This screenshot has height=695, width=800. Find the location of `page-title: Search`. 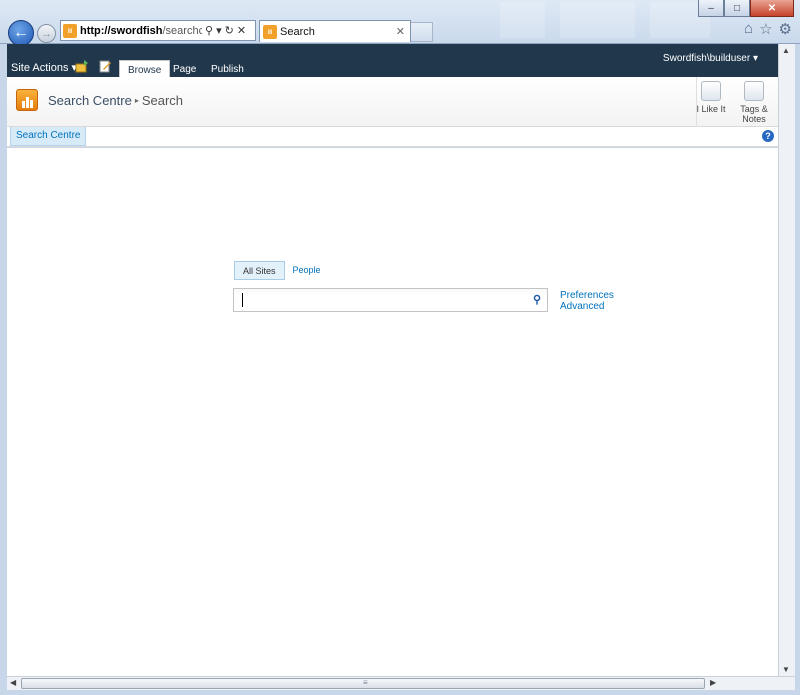

page-title: Search is located at coordinates (162, 100).